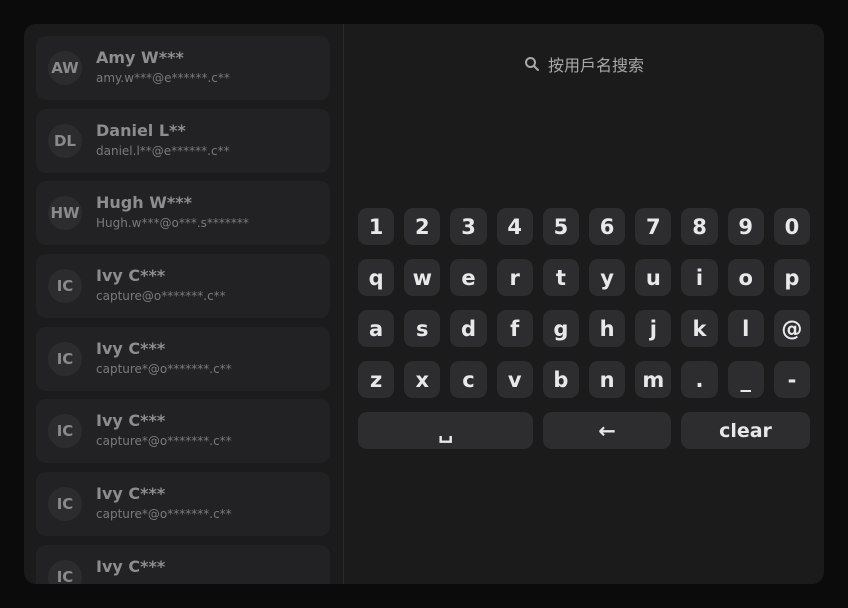 This screenshot has width=848, height=608. What do you see at coordinates (163, 78) in the screenshot?
I see `user-email: amy.w***@e******.c**` at bounding box center [163, 78].